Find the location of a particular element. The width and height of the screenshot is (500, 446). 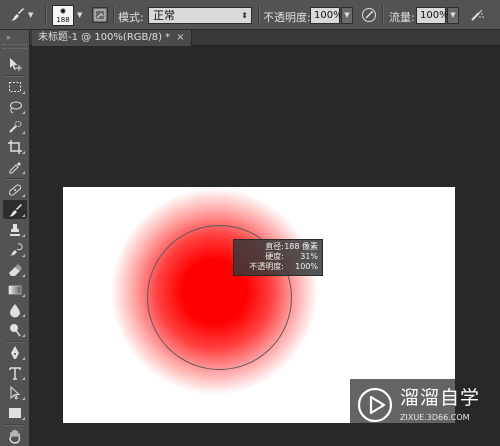

watermark: 溜溜自学 ZIXUE.3D66.COM is located at coordinates (414, 412).